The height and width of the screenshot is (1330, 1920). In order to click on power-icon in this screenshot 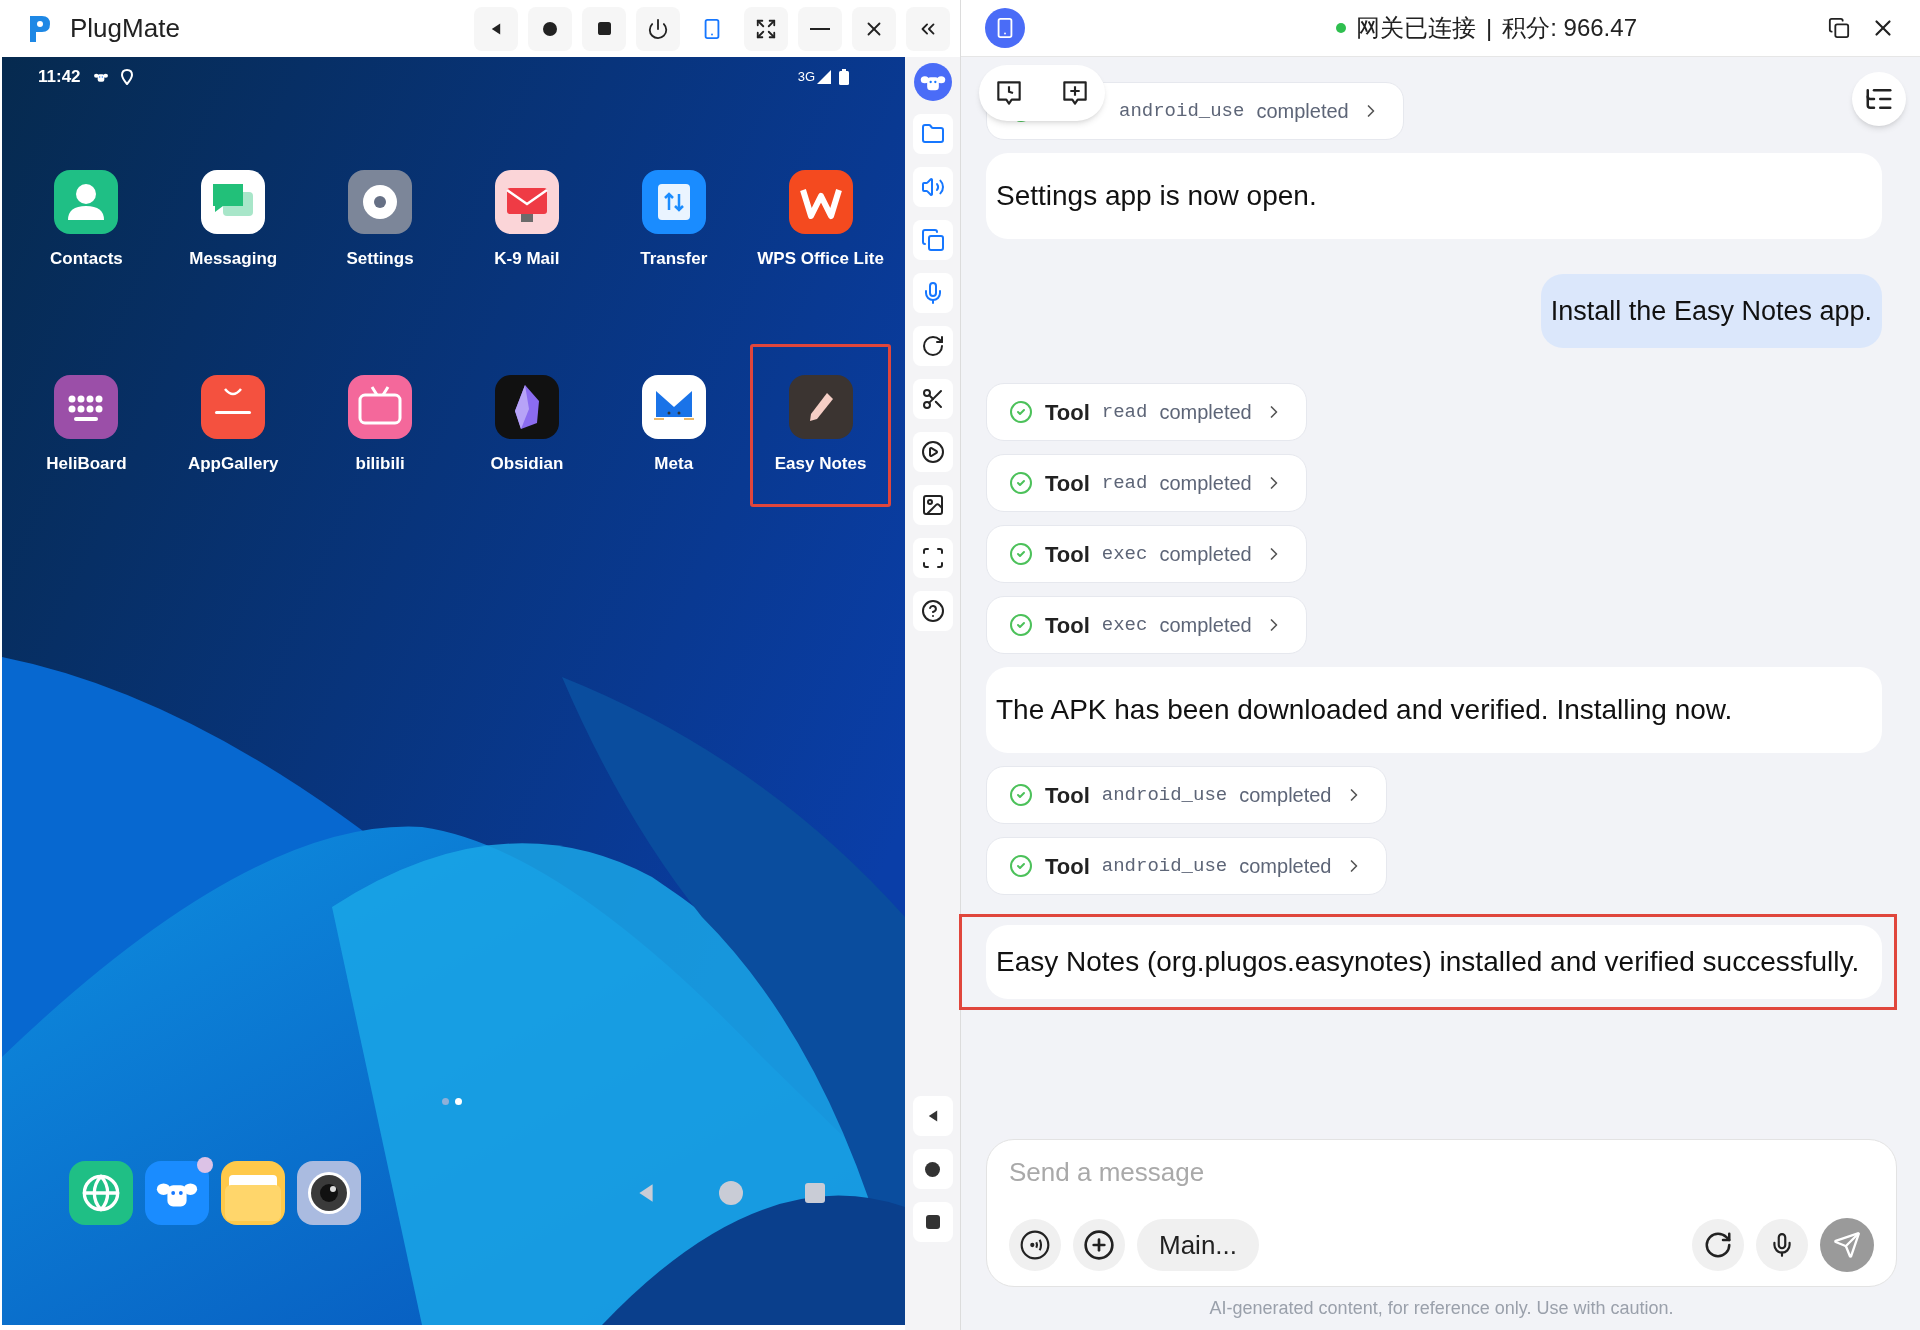, I will do `click(658, 28)`.